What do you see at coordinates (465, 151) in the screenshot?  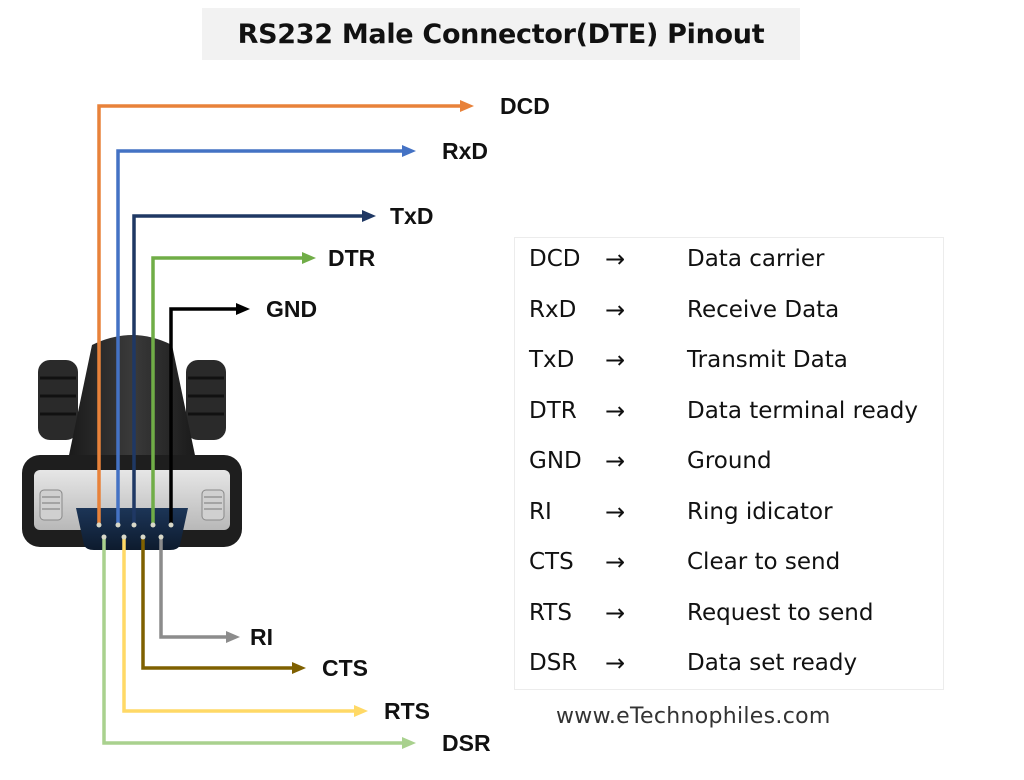 I see `wire-label-rxd: RxD` at bounding box center [465, 151].